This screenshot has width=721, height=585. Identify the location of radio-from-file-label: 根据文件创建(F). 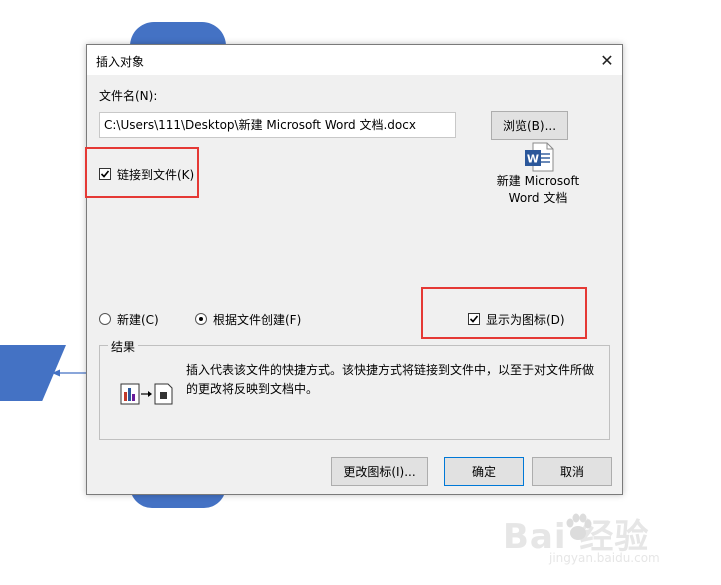
(257, 319).